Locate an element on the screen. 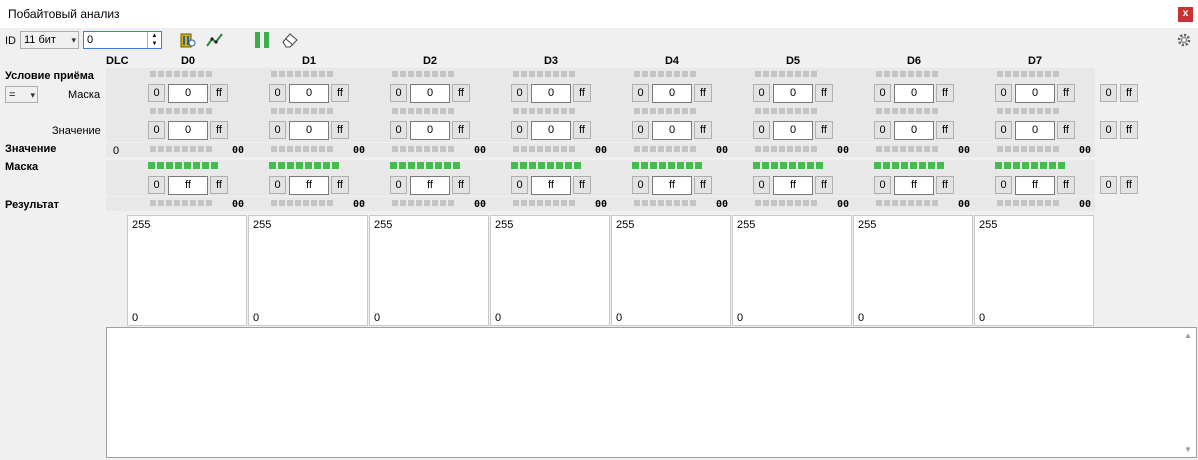  scrollbar: ▲ ▼ is located at coordinates (1188, 392).